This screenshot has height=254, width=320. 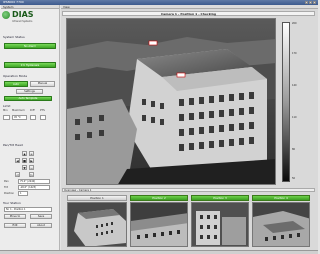 What do you see at coordinates (33, 117) in the screenshot?
I see `limit-diff-checkbox` at bounding box center [33, 117].